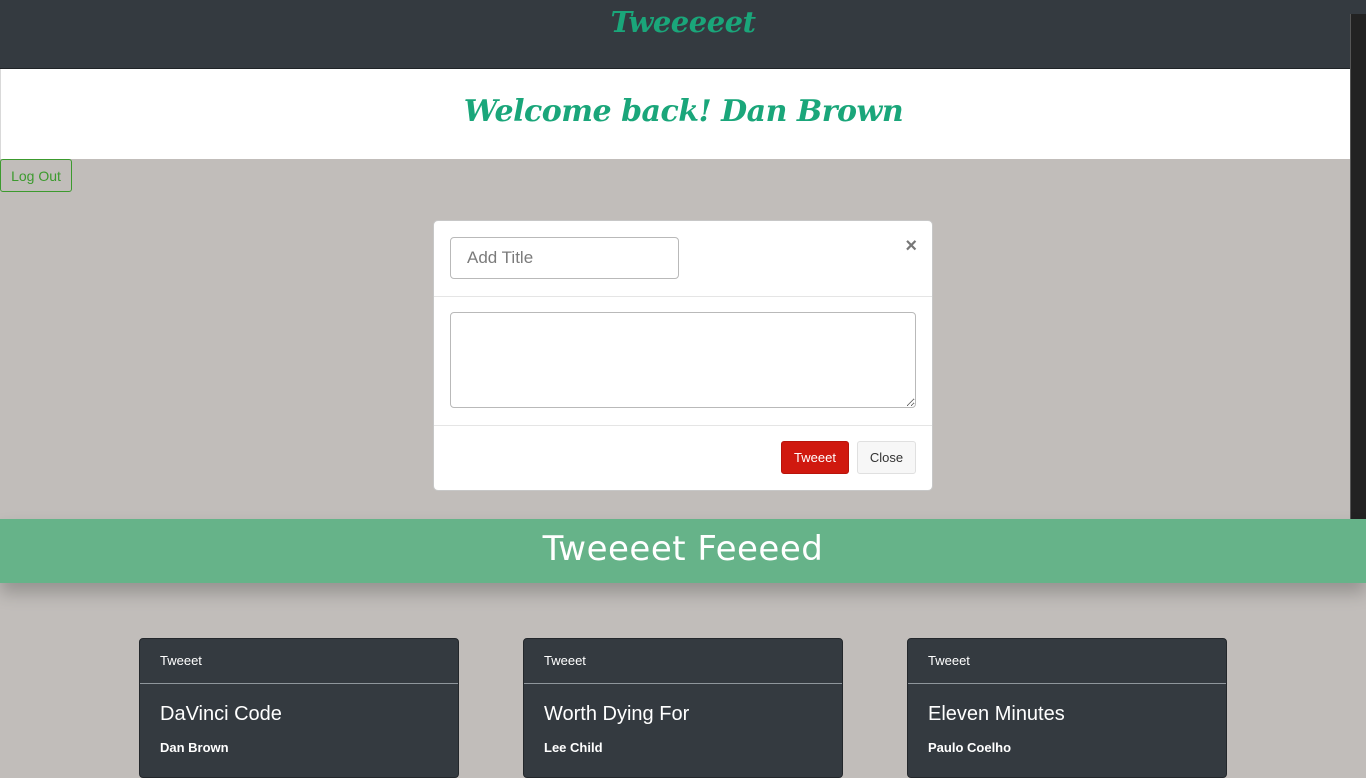  I want to click on brand-logo: Tweeeeet, so click(683, 22).